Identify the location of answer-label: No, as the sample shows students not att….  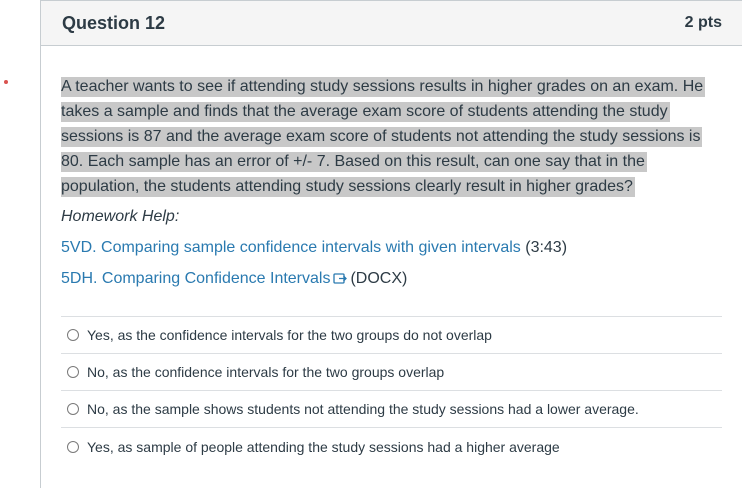
(363, 409).